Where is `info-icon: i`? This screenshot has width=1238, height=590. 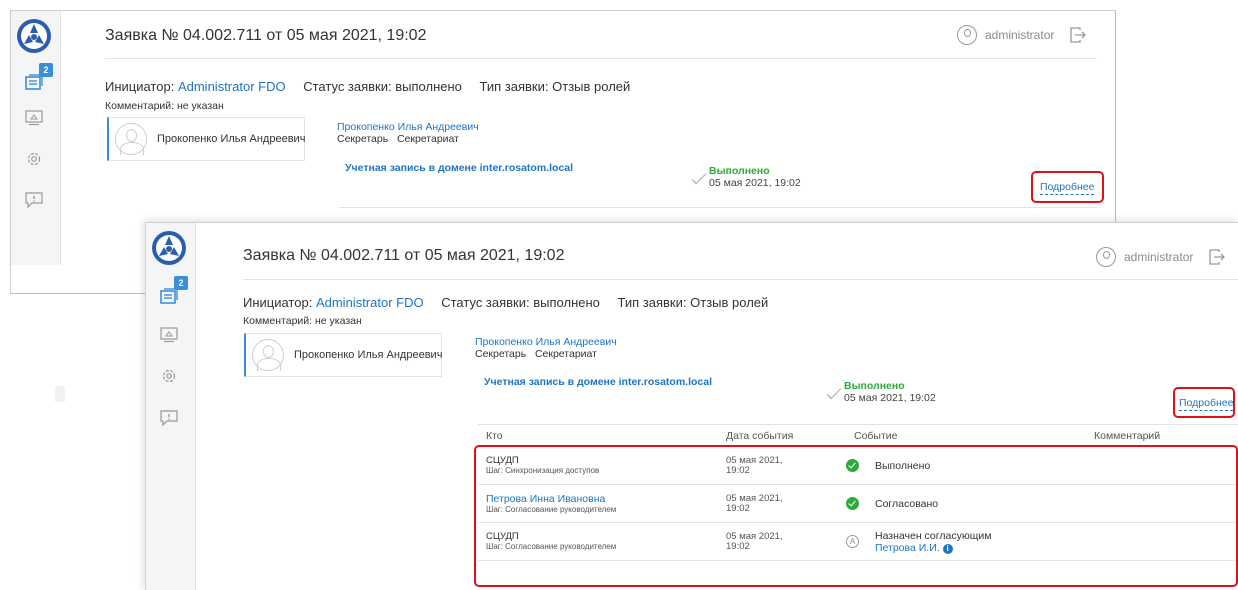
info-icon: i is located at coordinates (947, 548).